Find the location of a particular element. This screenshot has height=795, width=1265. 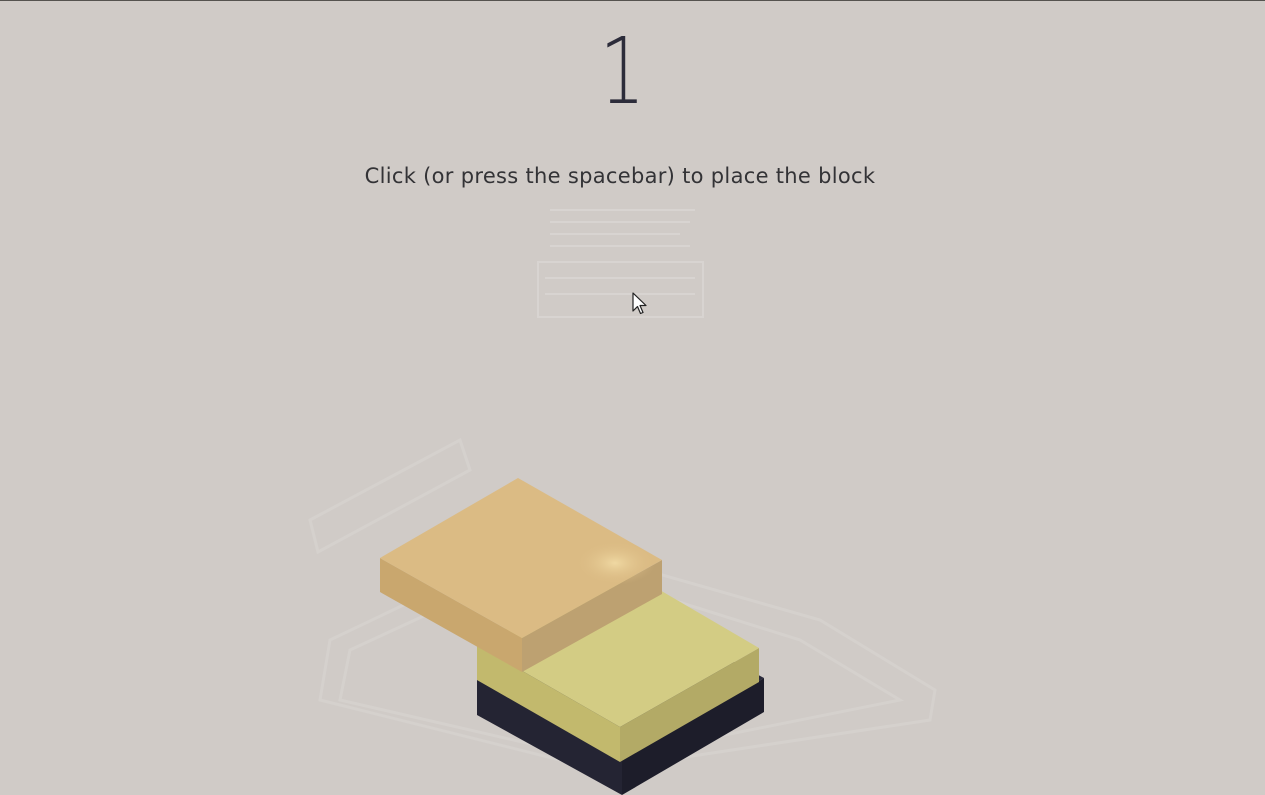

mouse-pointer-icon is located at coordinates (639, 303).